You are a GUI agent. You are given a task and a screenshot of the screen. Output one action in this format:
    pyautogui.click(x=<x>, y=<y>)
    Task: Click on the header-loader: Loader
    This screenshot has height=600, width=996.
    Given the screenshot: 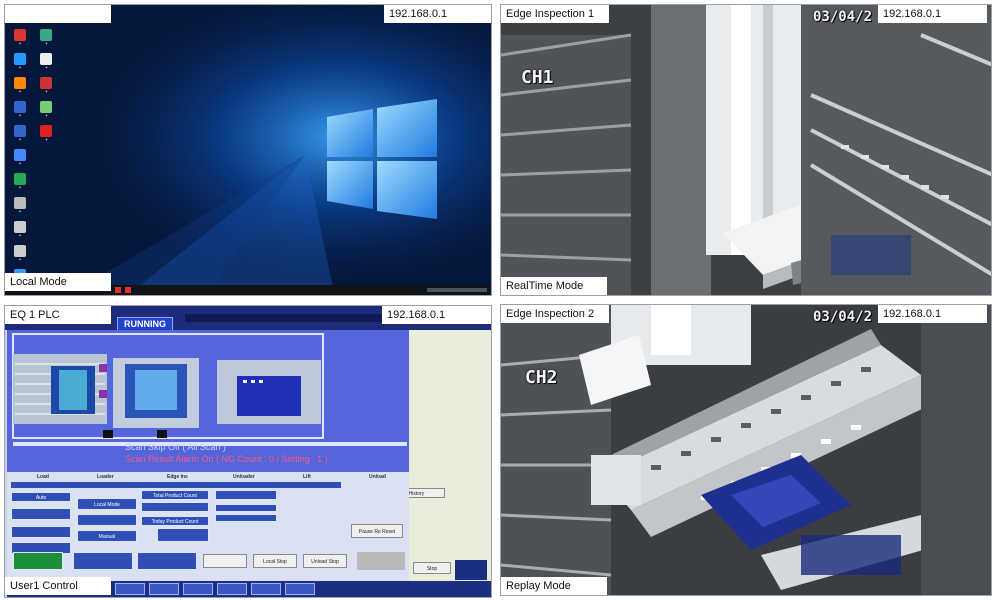 What is the action you would take?
    pyautogui.click(x=105, y=477)
    